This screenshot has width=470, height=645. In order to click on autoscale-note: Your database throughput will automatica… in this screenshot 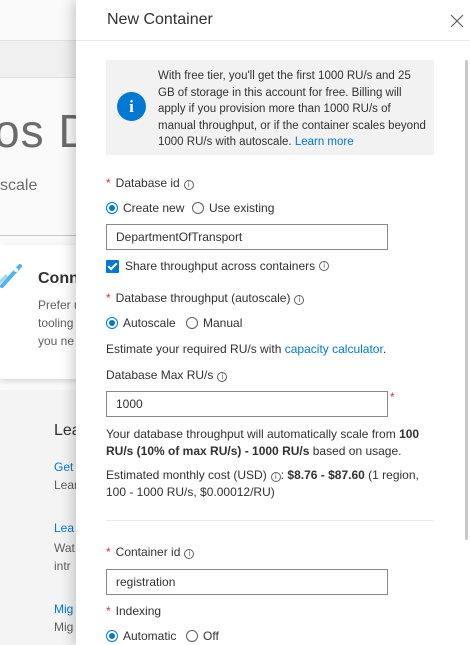, I will do `click(271, 443)`.